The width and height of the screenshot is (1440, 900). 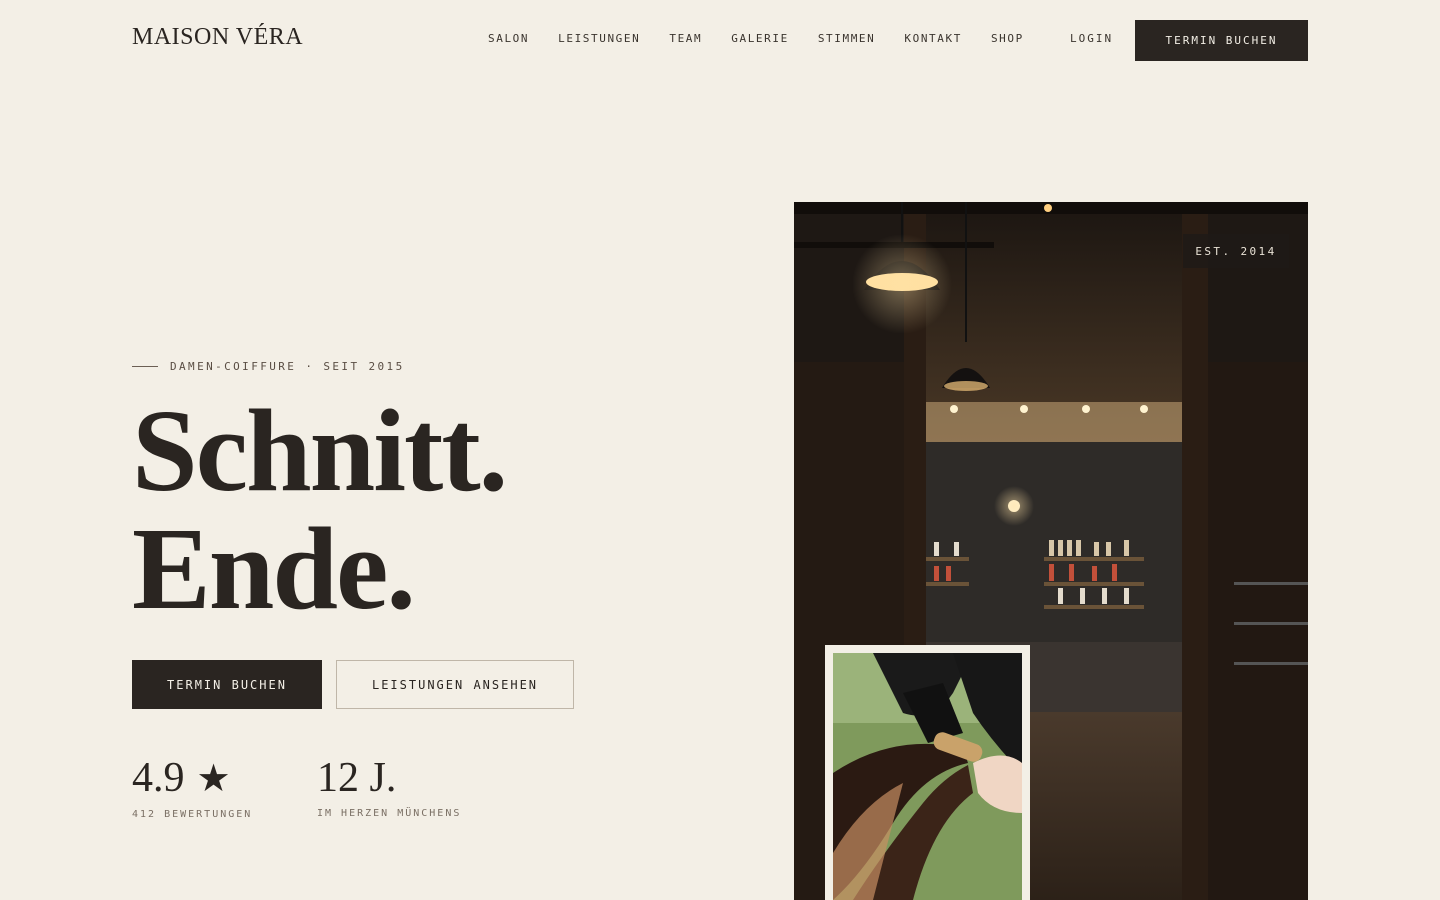 What do you see at coordinates (1221, 40) in the screenshot?
I see `header-book-button: TERMIN BUCHEN` at bounding box center [1221, 40].